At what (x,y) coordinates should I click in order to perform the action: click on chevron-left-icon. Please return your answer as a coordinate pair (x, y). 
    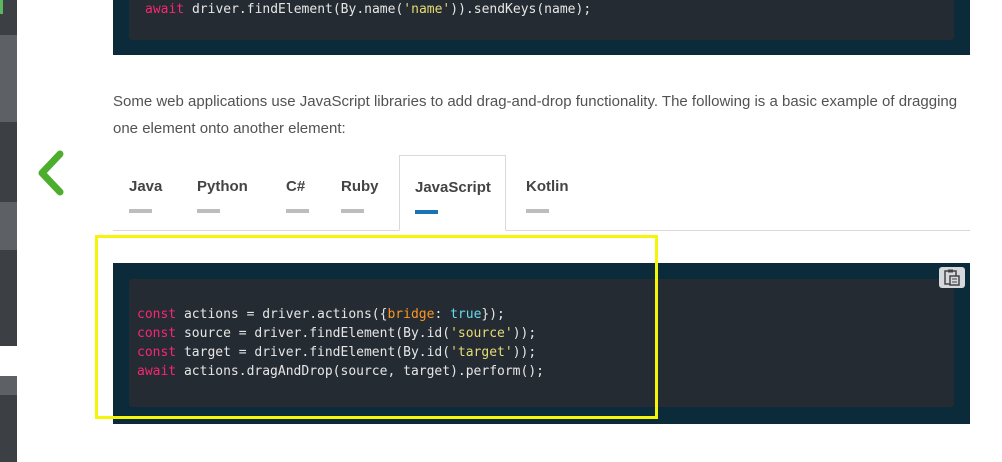
    Looking at the image, I should click on (51, 174).